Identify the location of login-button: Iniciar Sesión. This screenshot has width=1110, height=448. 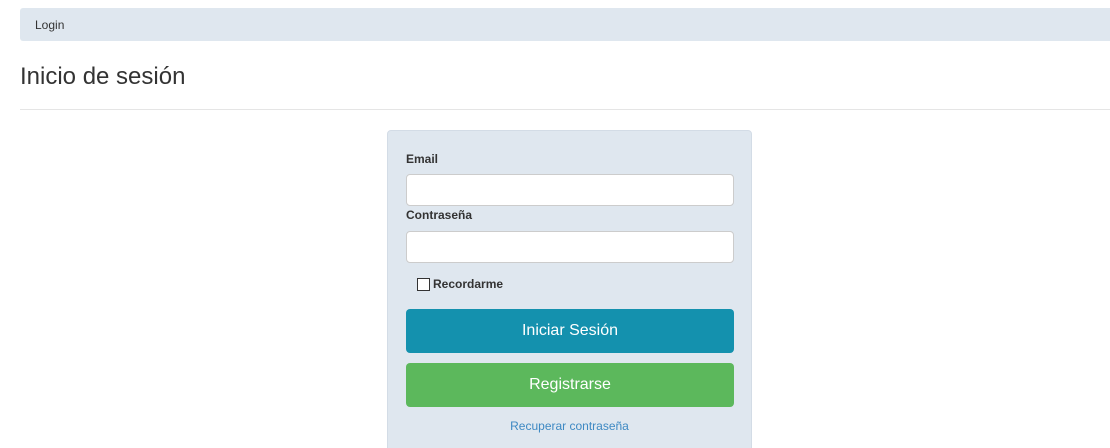
(570, 331).